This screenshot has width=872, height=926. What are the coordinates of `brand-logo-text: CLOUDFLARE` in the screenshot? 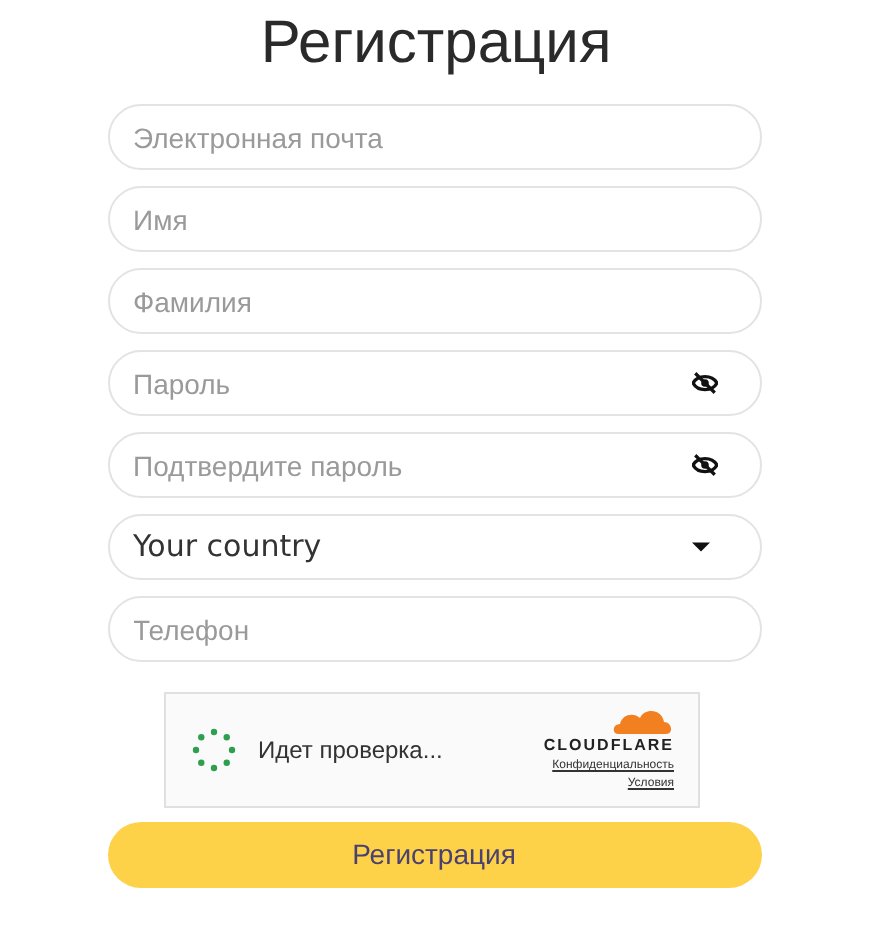 It's located at (608, 746).